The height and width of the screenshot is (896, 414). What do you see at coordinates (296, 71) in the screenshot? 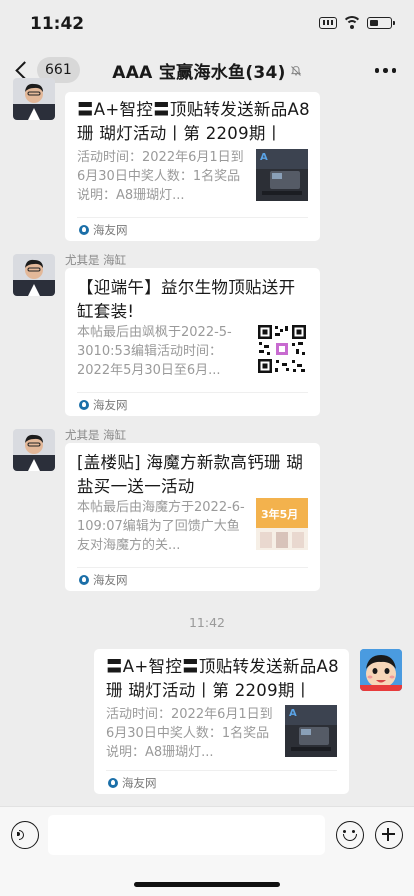
I see `bell-slash-icon` at bounding box center [296, 71].